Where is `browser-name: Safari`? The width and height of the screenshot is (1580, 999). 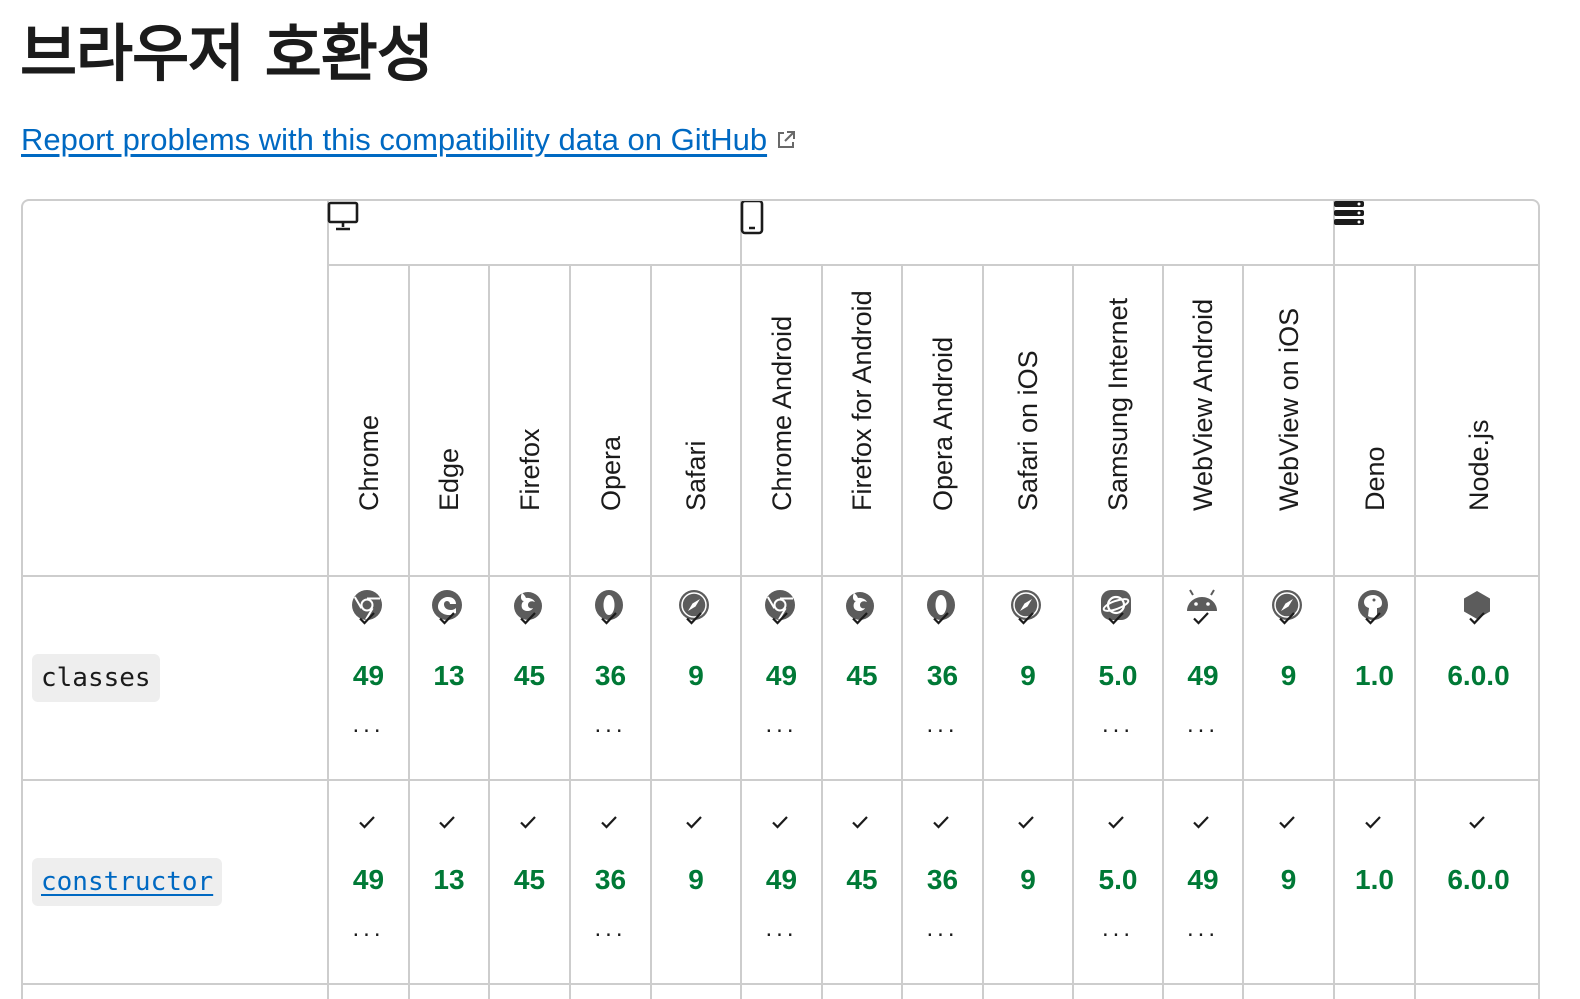 browser-name: Safari is located at coordinates (696, 475).